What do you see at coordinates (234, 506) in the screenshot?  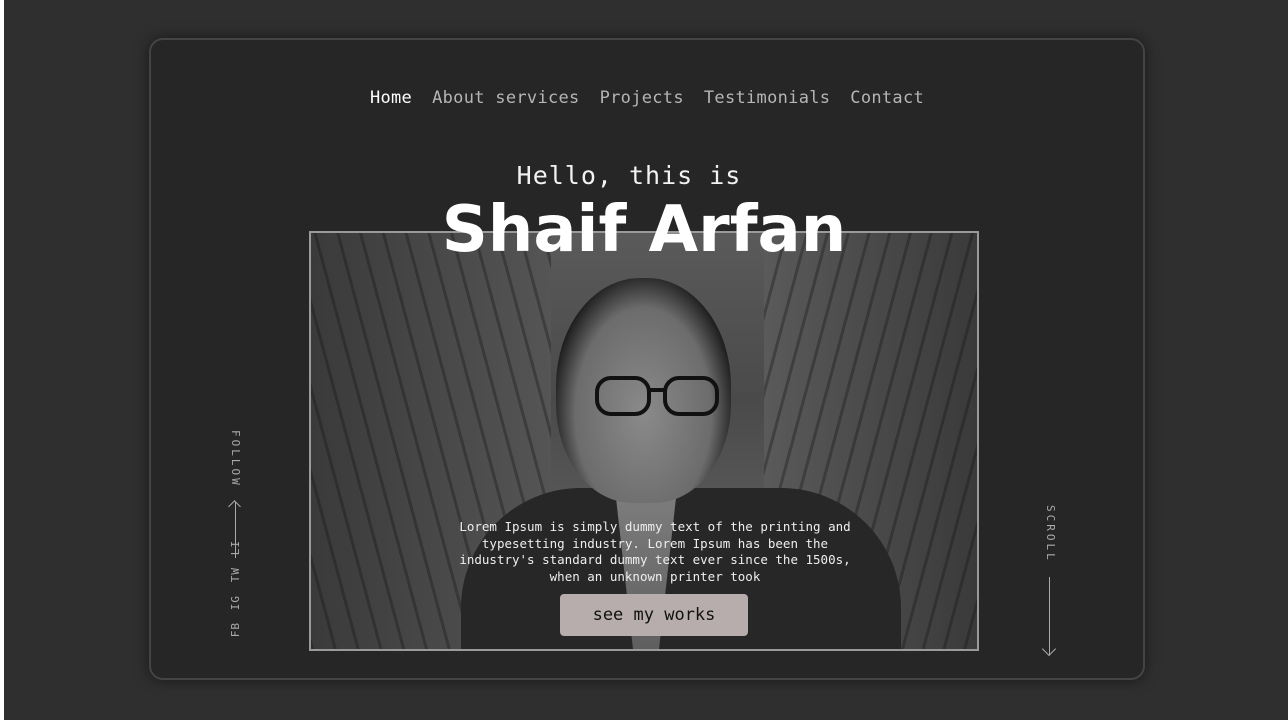 I see `arrow-left-icon` at bounding box center [234, 506].